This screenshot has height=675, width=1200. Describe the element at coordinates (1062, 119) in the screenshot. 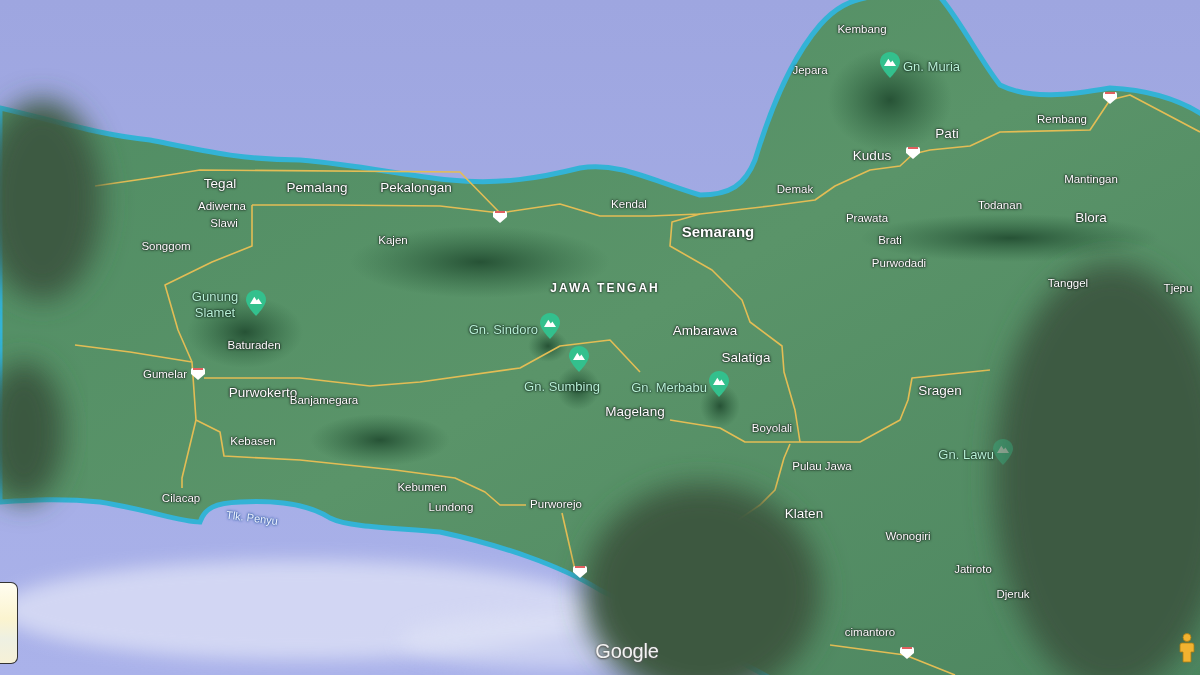

I see `place-label: Rembang` at that location.